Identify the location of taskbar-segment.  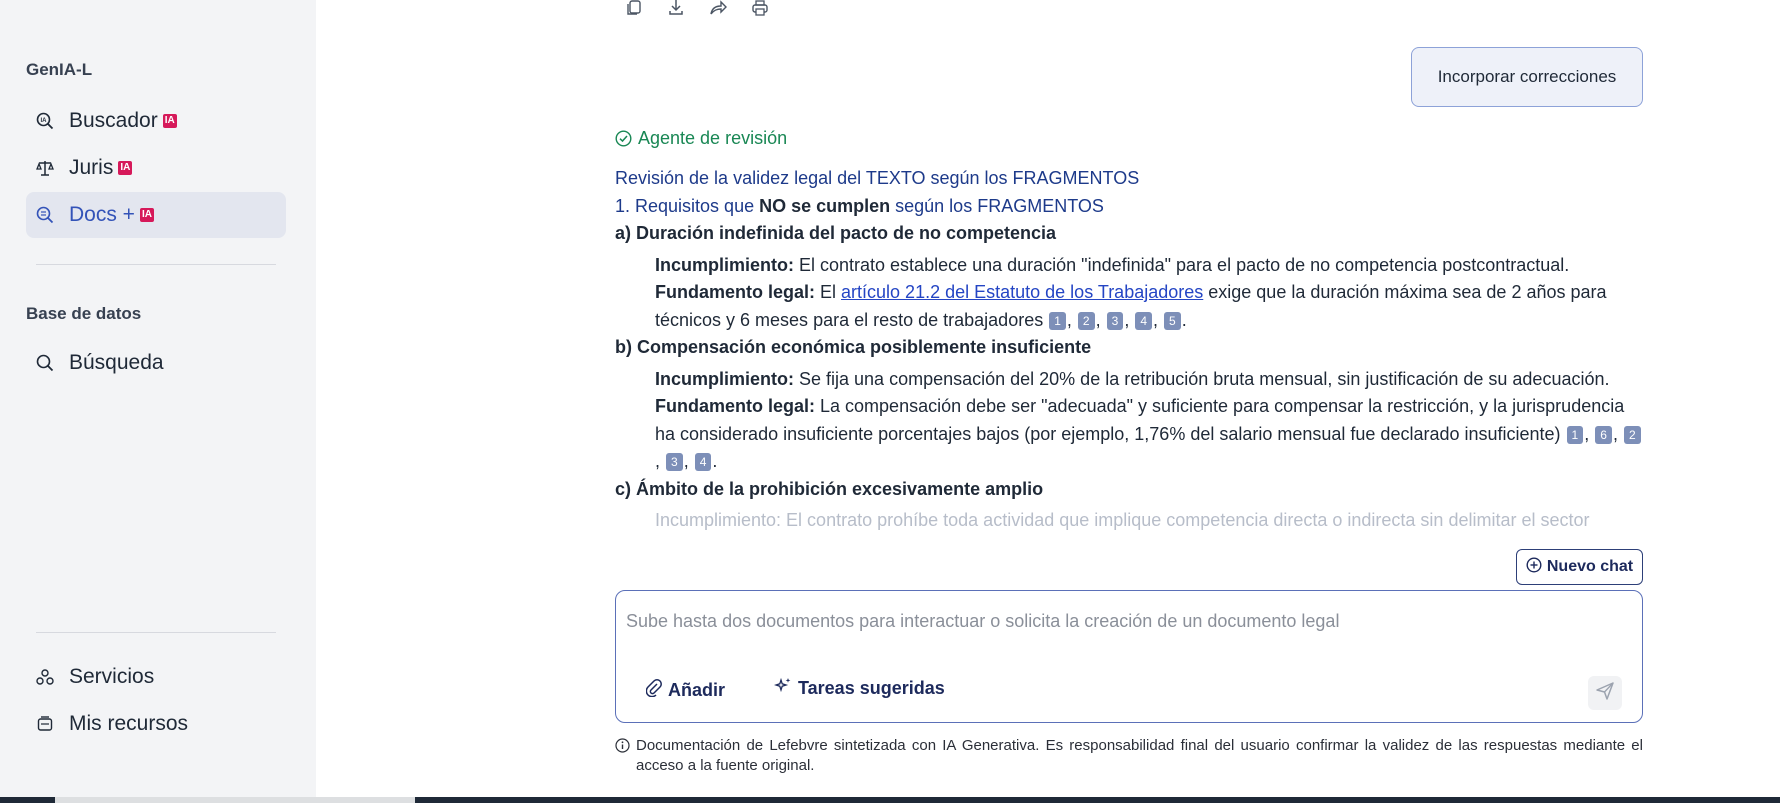
(235, 800).